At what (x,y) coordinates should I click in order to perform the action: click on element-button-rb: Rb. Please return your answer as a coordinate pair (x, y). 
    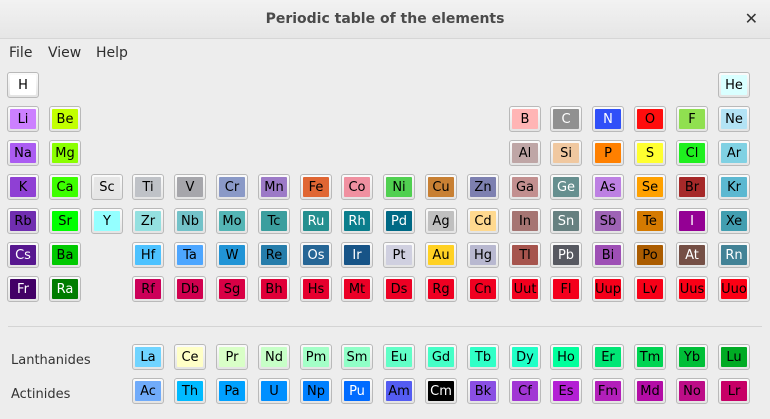
    Looking at the image, I should click on (23, 221).